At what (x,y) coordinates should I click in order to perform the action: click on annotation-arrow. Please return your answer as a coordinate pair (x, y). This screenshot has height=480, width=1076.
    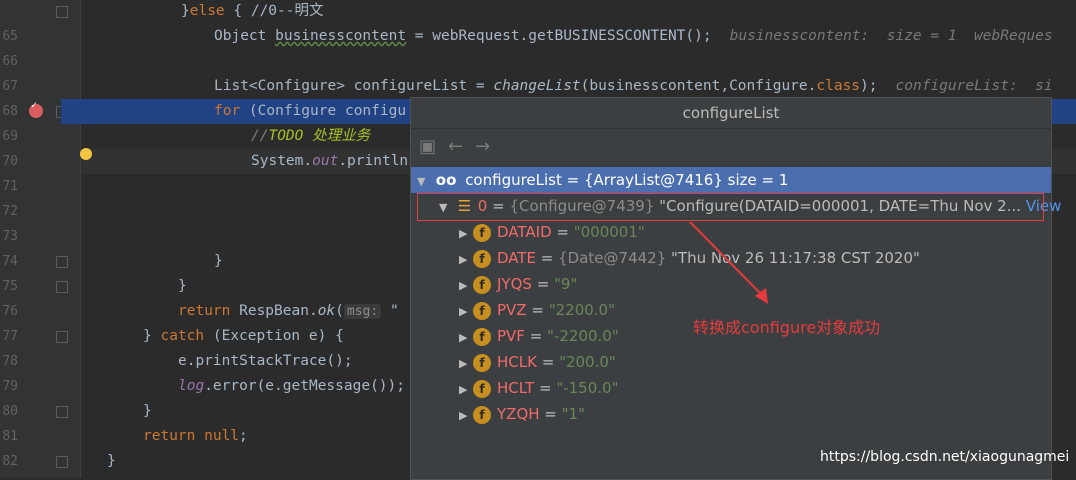
    Looking at the image, I should click on (728, 262).